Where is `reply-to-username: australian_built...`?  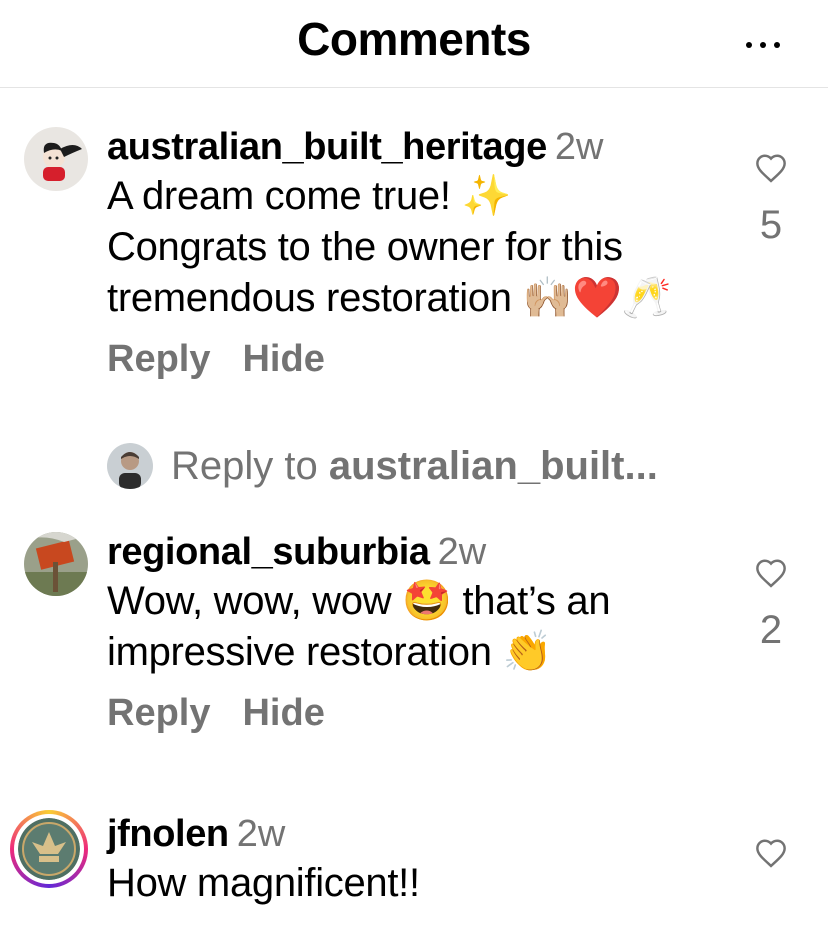 reply-to-username: australian_built... is located at coordinates (493, 465).